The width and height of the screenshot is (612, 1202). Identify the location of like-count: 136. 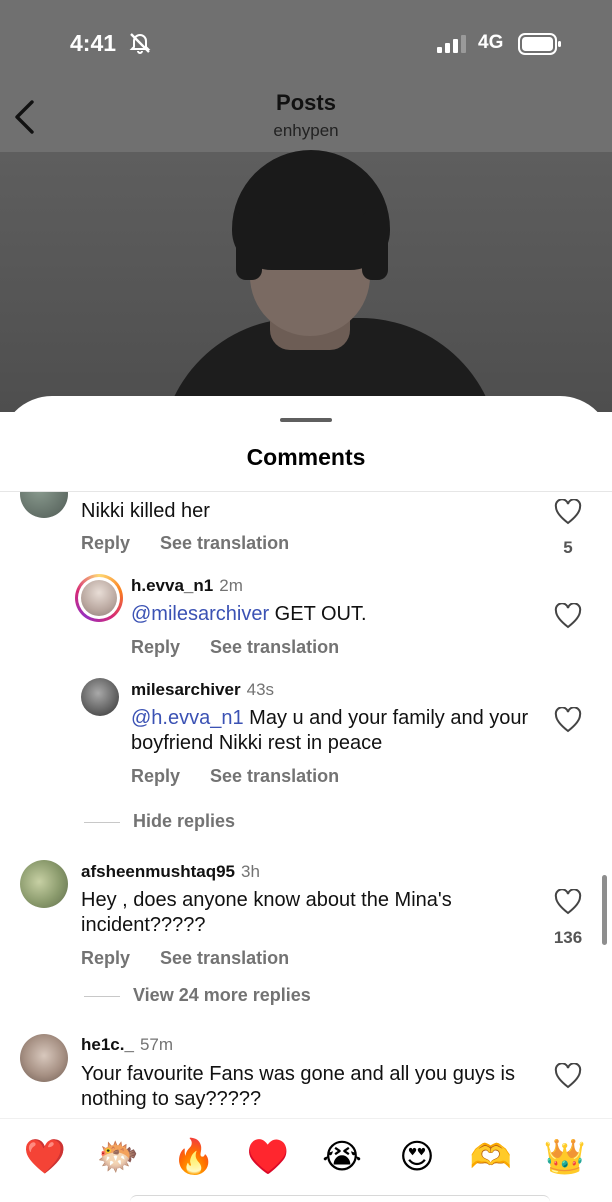
(568, 937).